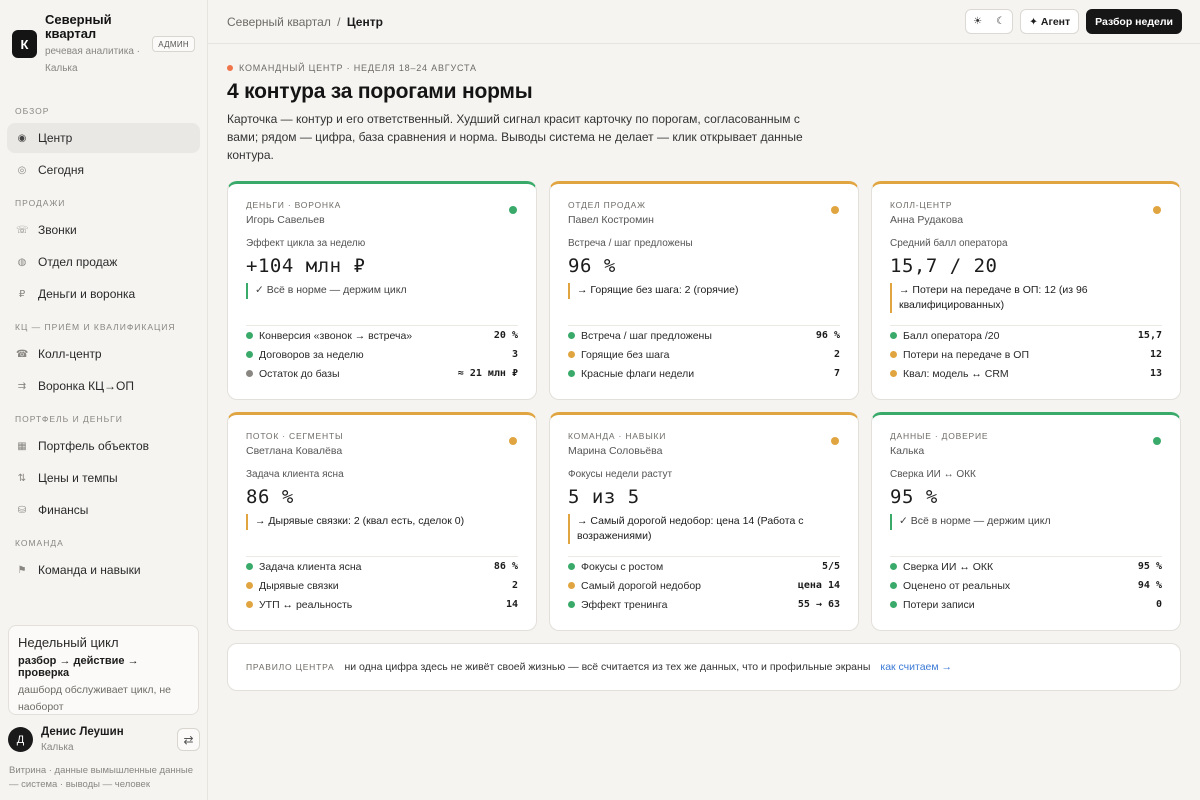 This screenshot has width=1200, height=800. What do you see at coordinates (20, 739) in the screenshot?
I see `avatar: Д` at bounding box center [20, 739].